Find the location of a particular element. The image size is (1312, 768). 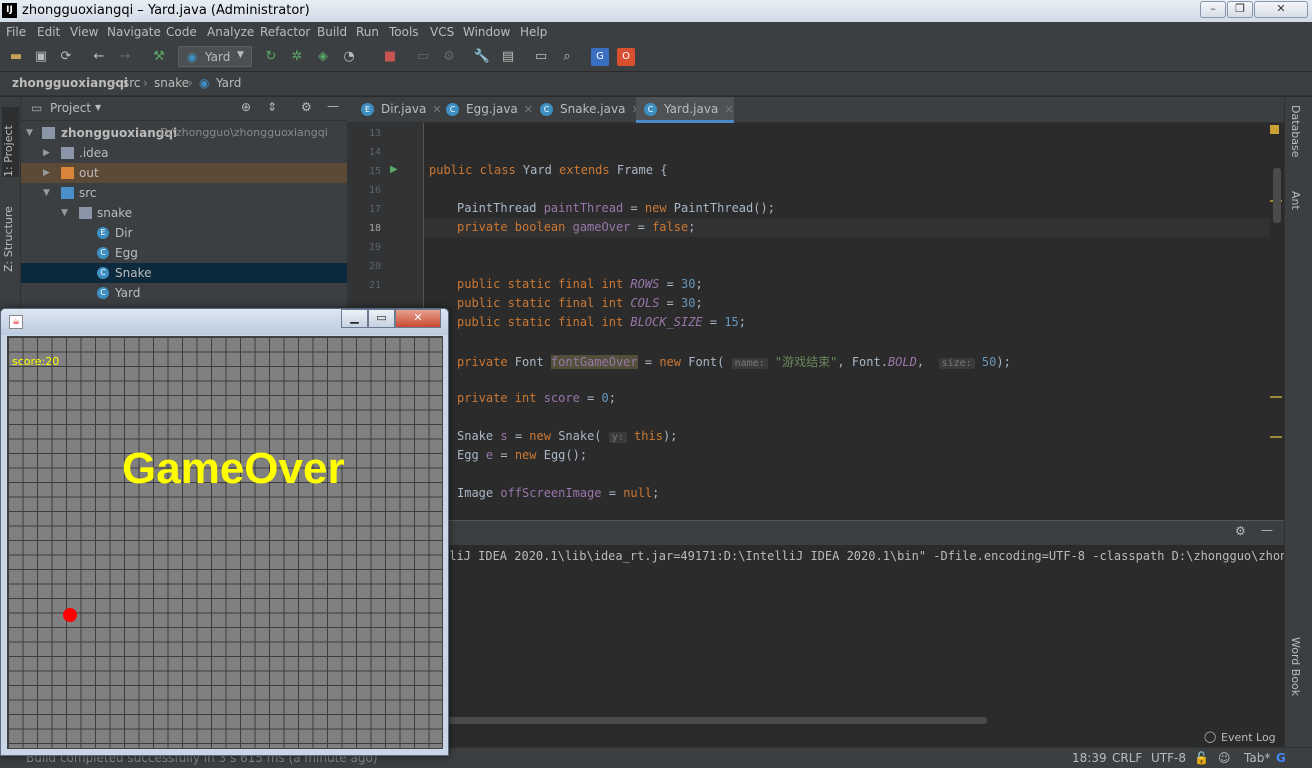

source-folder-icon is located at coordinates (67, 193).